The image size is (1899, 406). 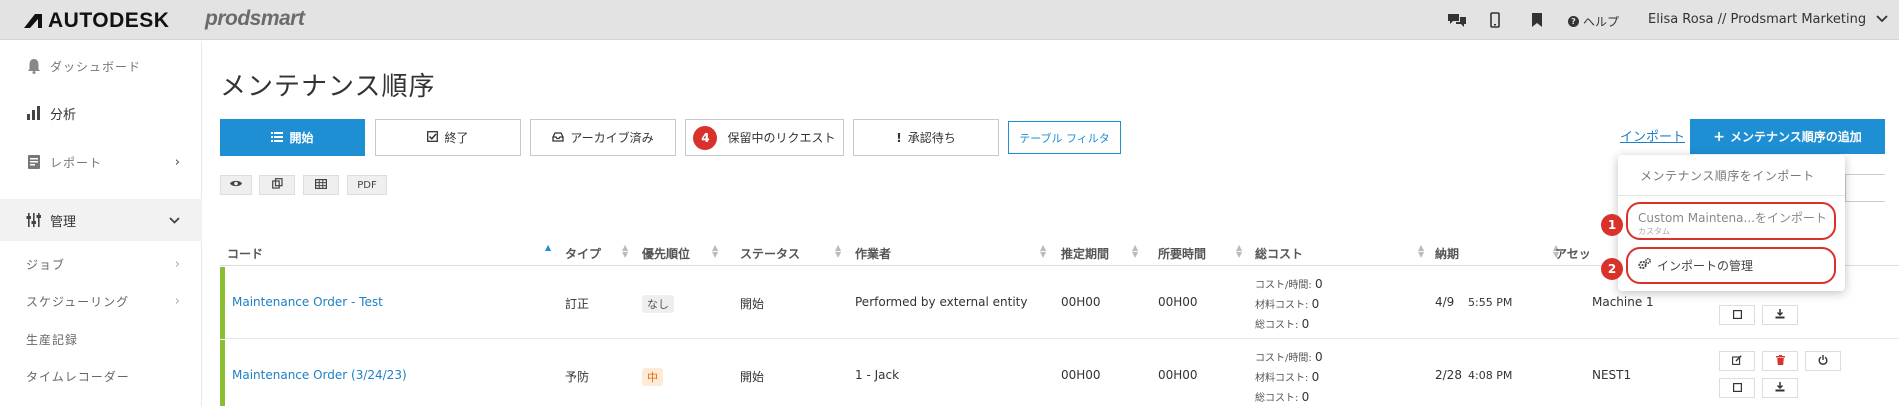 I want to click on product-name: prodsmart, so click(x=255, y=18).